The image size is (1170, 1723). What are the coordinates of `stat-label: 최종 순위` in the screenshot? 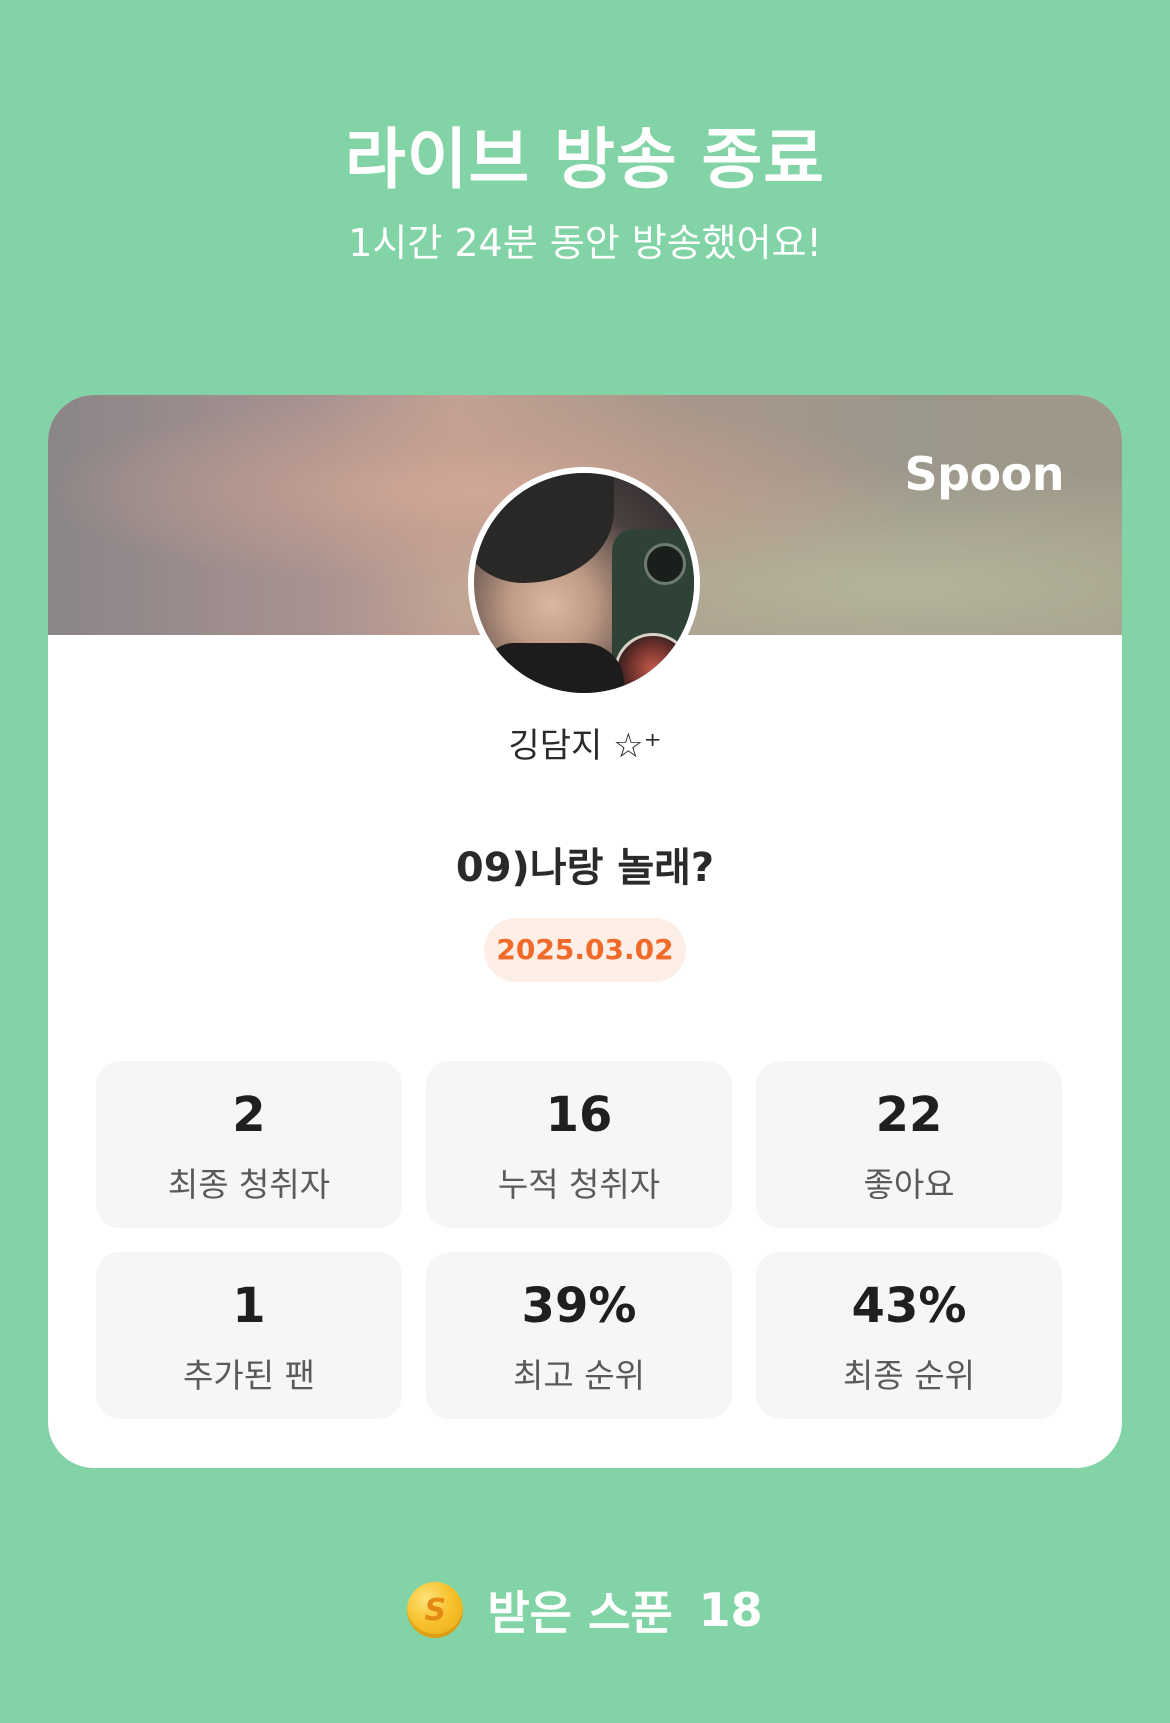 It's located at (909, 1375).